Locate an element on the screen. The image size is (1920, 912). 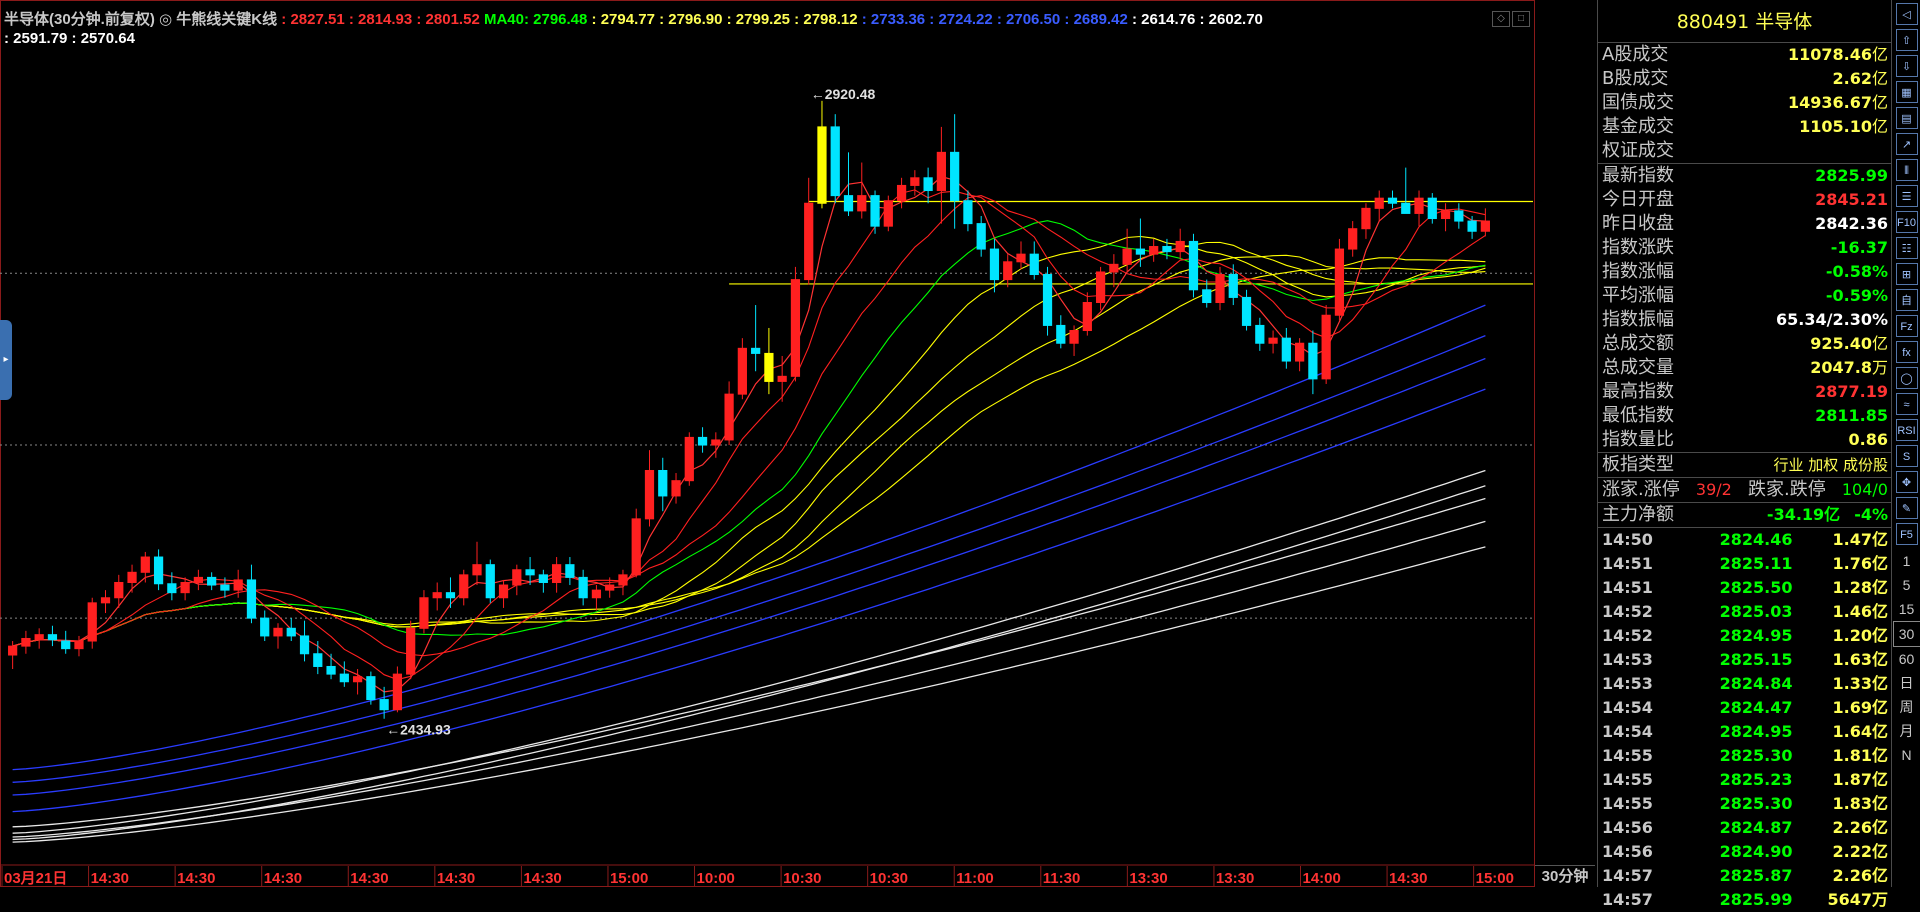
indicator-segment: 牛熊线关键K线 is located at coordinates (228, 19).